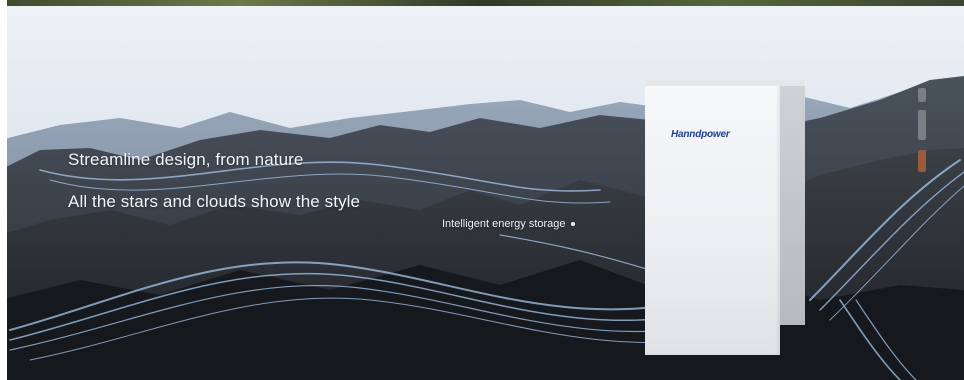  Describe the element at coordinates (922, 161) in the screenshot. I see `cabinet-breaker` at that location.